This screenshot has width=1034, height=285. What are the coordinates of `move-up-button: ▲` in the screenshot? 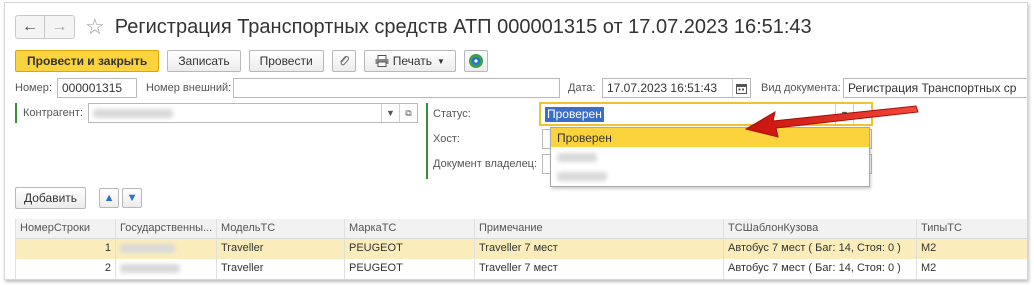 It's located at (109, 198).